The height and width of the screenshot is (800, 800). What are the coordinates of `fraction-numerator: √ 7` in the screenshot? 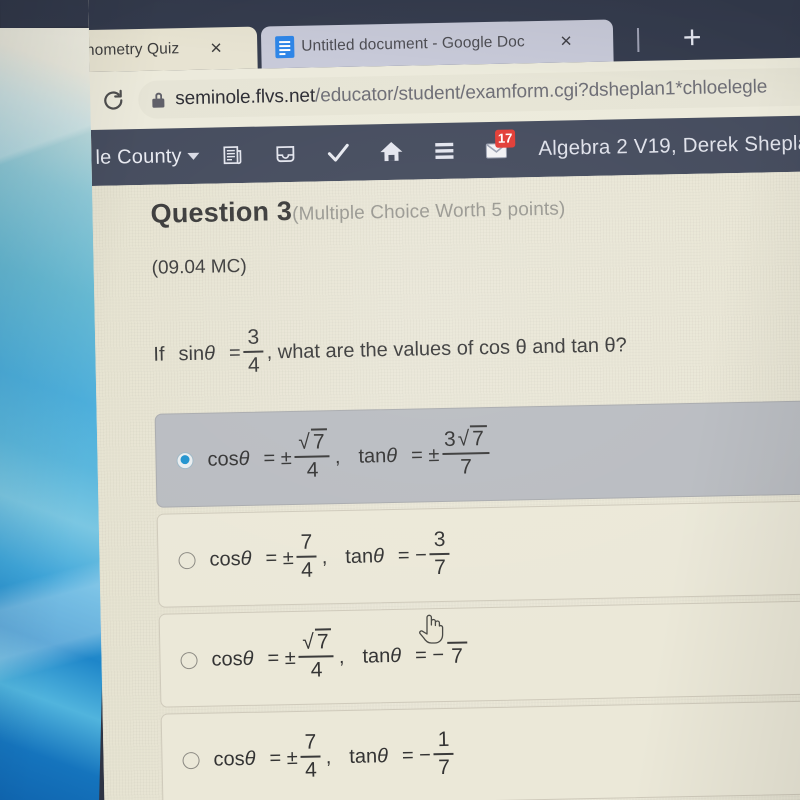 It's located at (316, 641).